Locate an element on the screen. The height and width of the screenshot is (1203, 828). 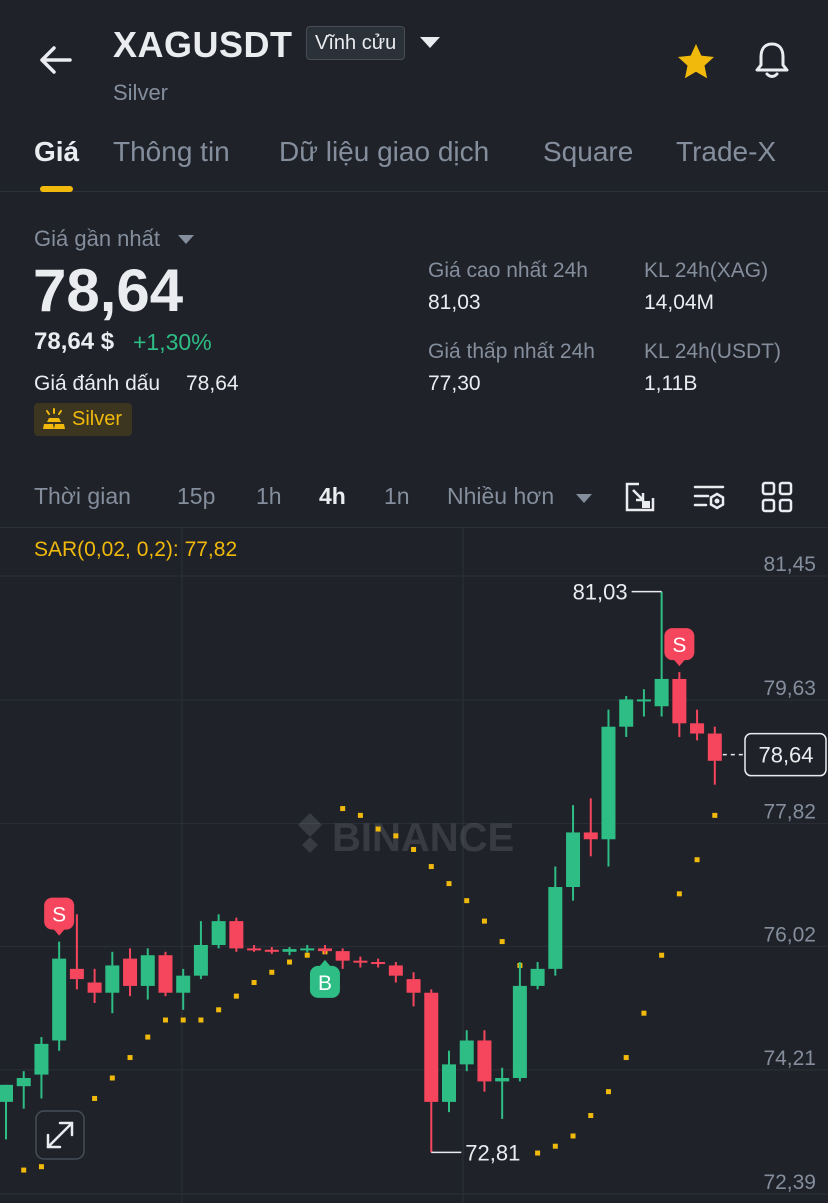
category-tag: Silver is located at coordinates (83, 419).